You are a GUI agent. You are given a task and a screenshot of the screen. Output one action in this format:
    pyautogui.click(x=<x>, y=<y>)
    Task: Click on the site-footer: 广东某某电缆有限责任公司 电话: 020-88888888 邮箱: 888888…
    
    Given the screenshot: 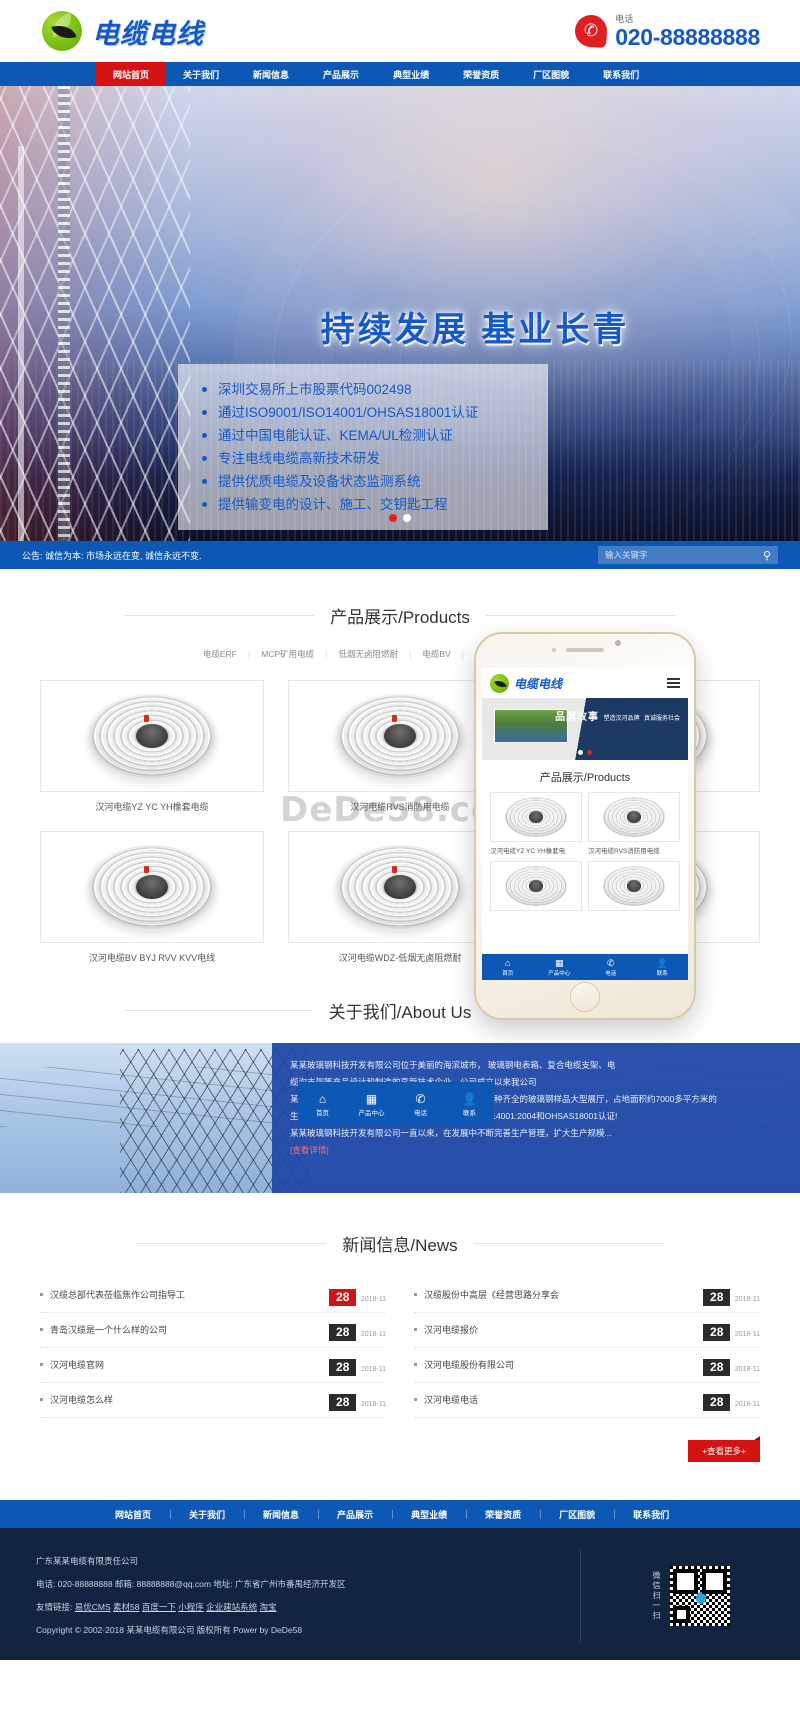 What is the action you would take?
    pyautogui.click(x=400, y=1594)
    